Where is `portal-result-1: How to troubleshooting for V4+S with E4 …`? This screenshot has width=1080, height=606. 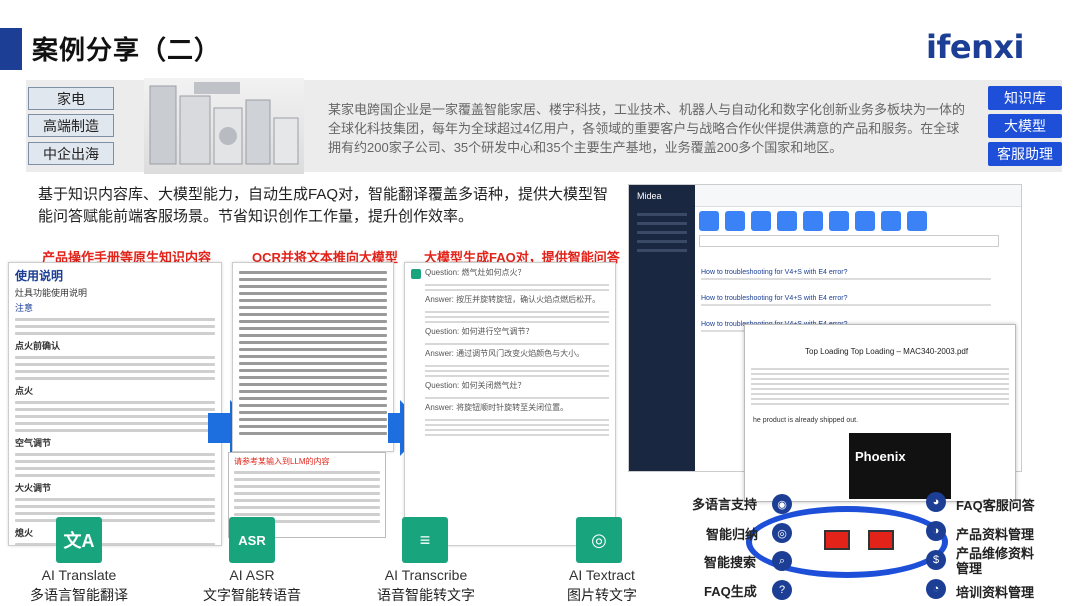 portal-result-1: How to troubleshooting for V4+S with E4 … is located at coordinates (851, 272).